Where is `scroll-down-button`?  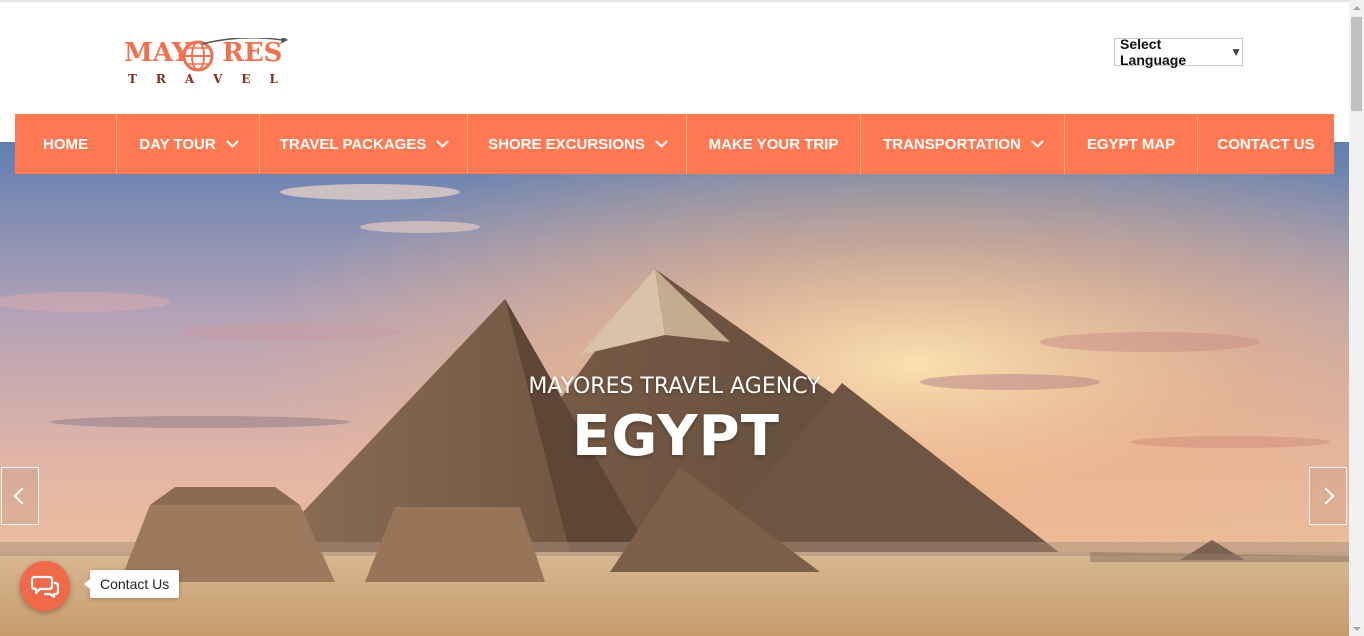
scroll-down-button is located at coordinates (1356, 628).